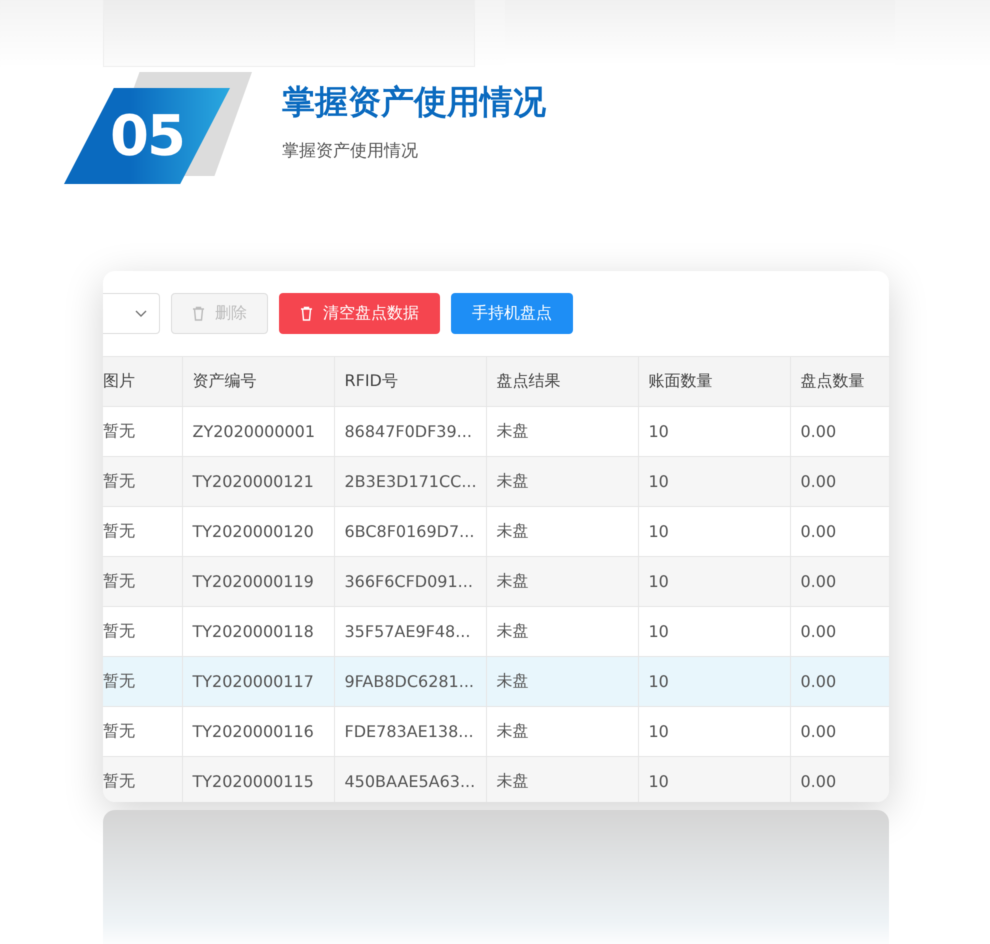 This screenshot has height=944, width=990. Describe the element at coordinates (258, 581) in the screenshot. I see `table-cell: TY2020000119` at that location.